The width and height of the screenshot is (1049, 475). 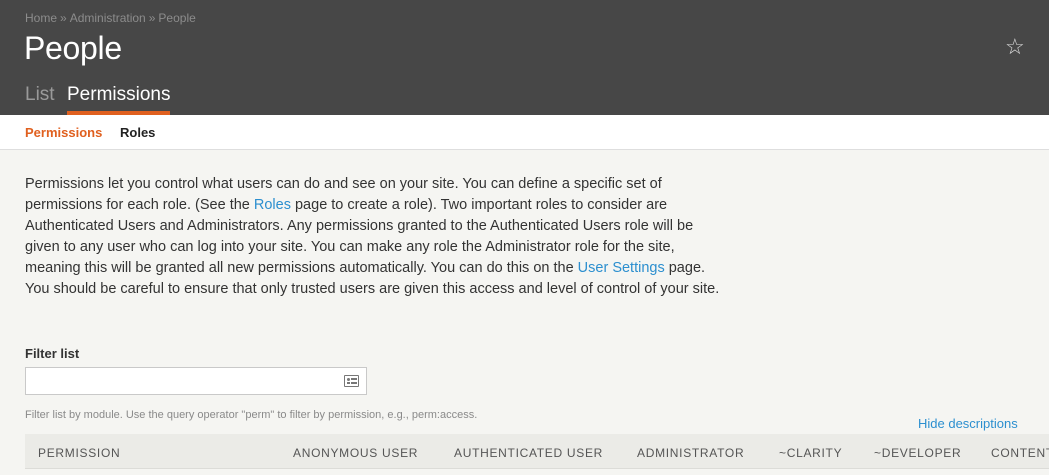 I want to click on id-card-icon, so click(x=351, y=381).